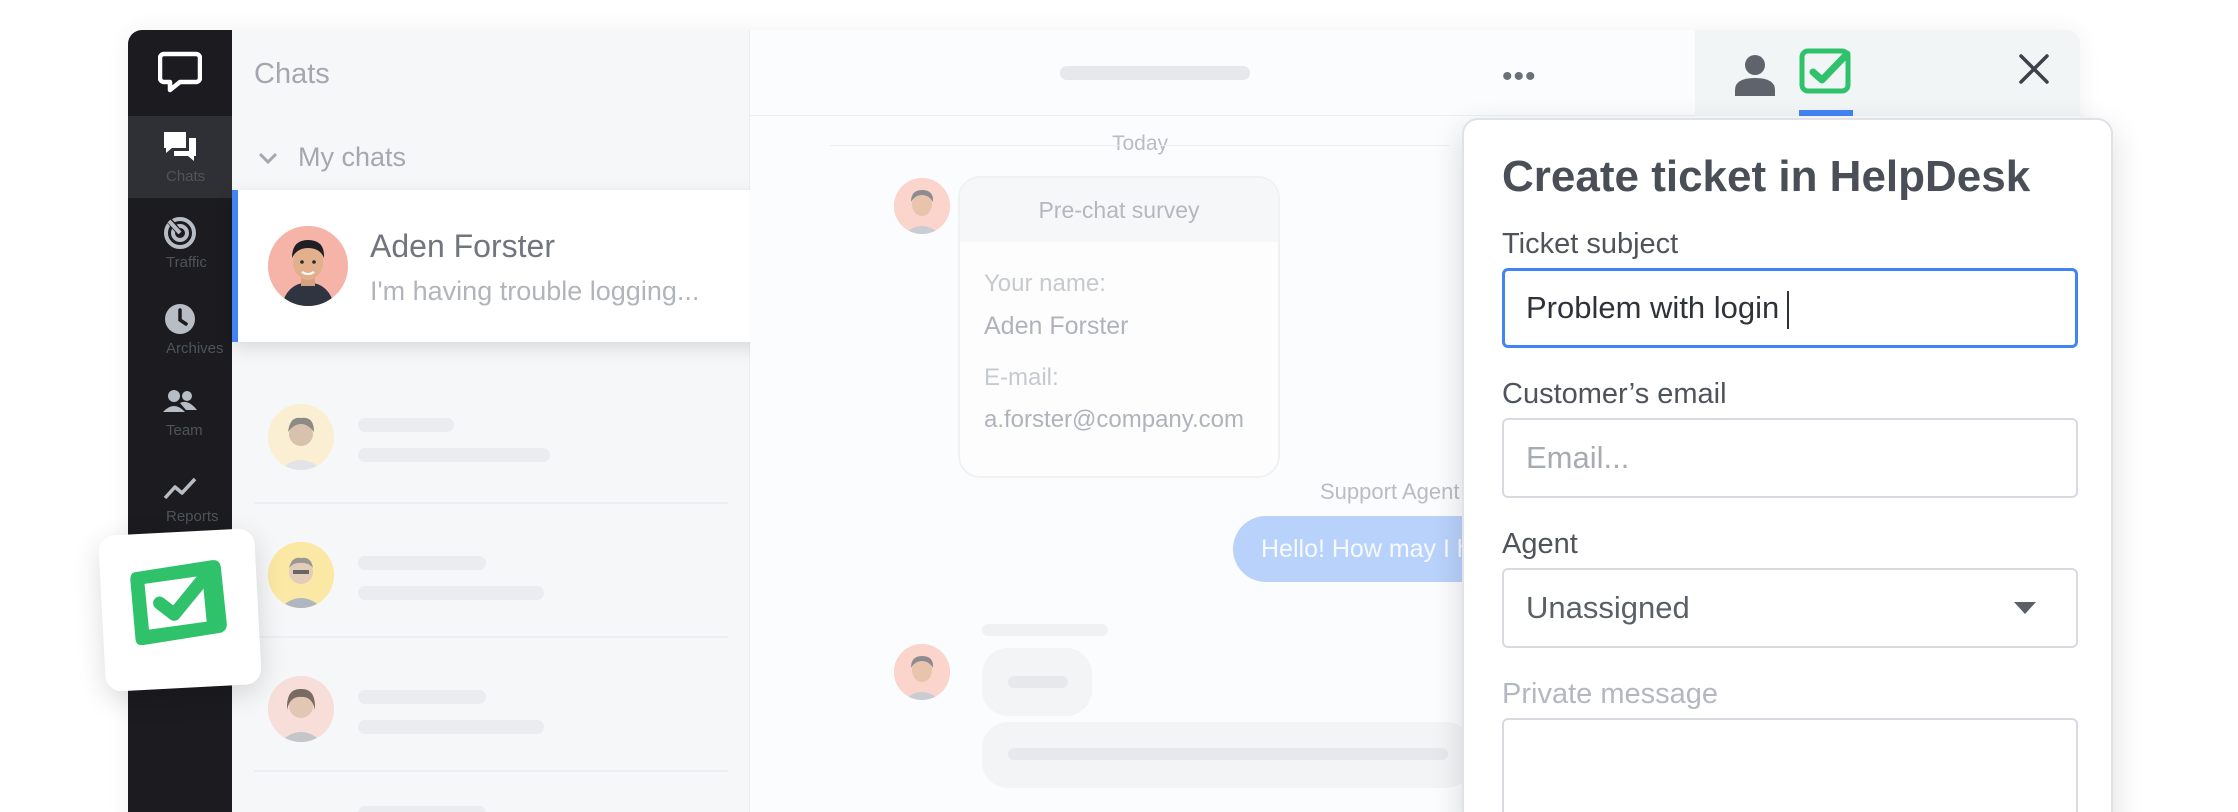 This screenshot has width=2238, height=812. What do you see at coordinates (1825, 71) in the screenshot?
I see `helpdesk-check-icon` at bounding box center [1825, 71].